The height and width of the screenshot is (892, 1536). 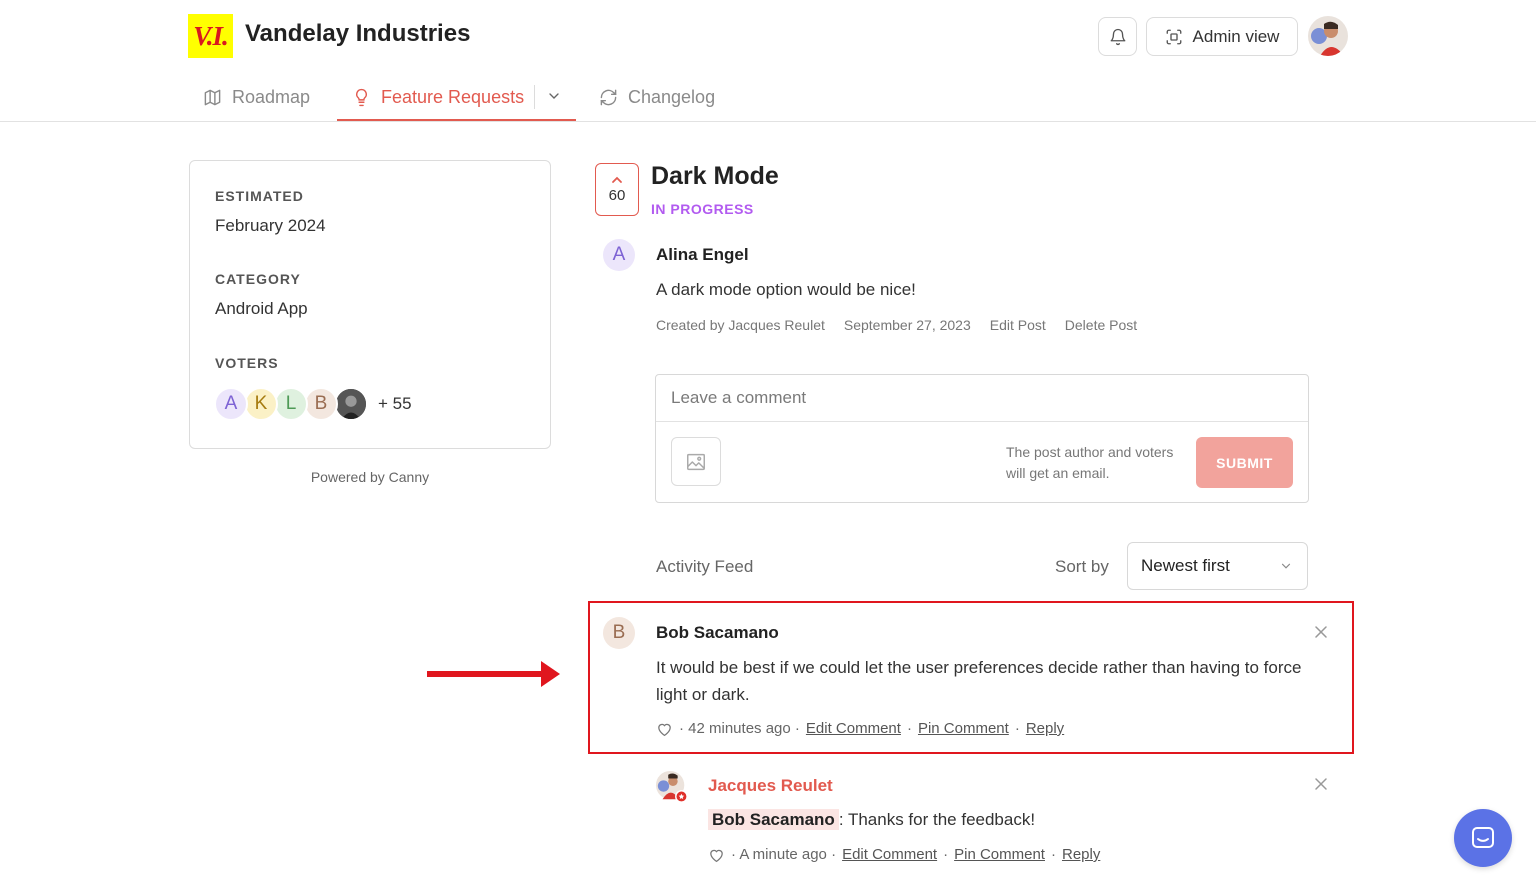 What do you see at coordinates (453, 96) in the screenshot?
I see `tab-feature-requests-label: Feature Requests` at bounding box center [453, 96].